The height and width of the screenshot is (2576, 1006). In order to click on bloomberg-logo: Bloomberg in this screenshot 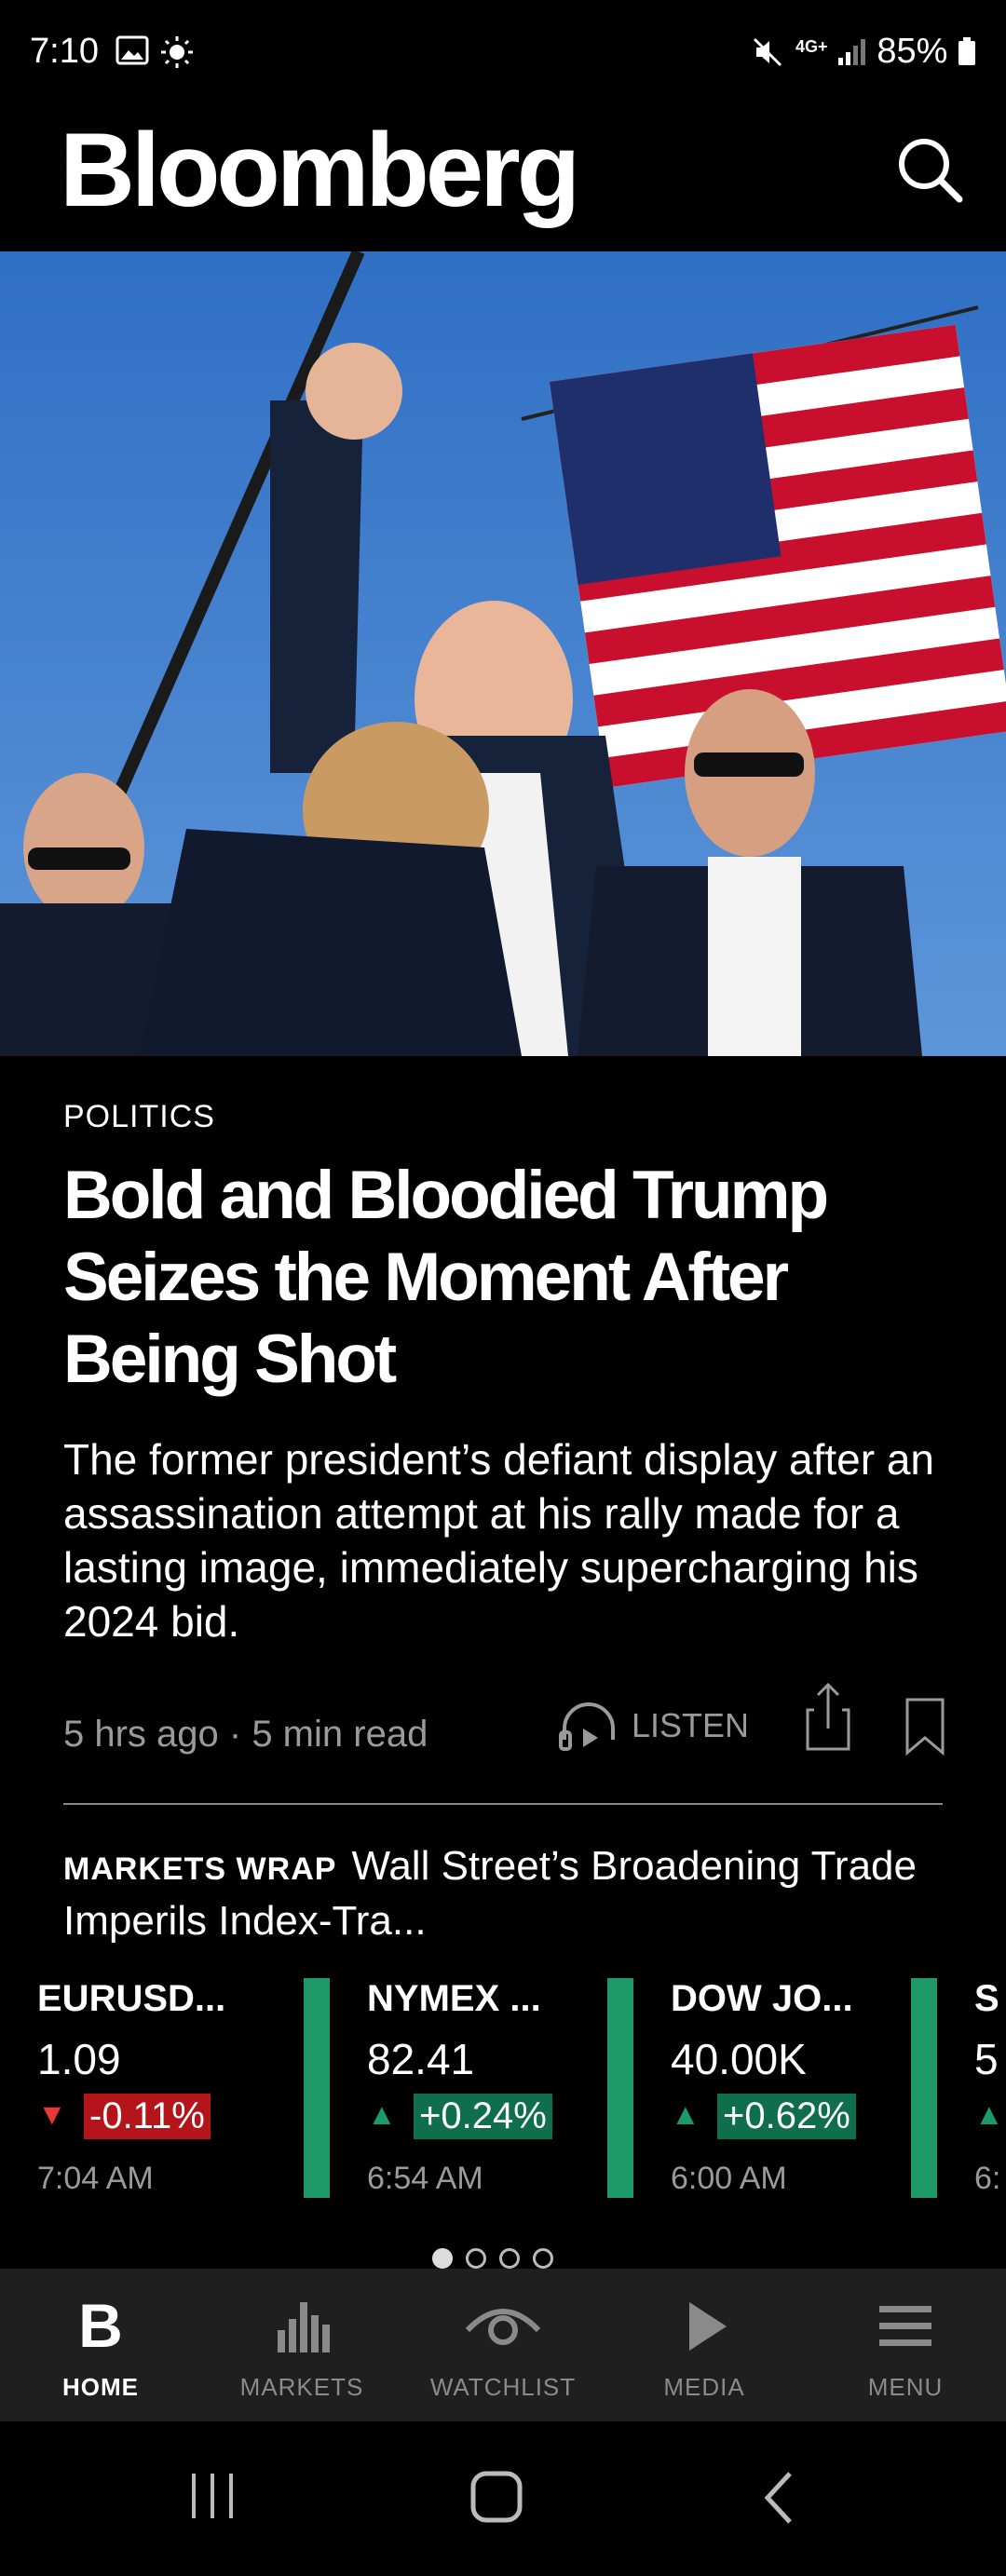, I will do `click(320, 170)`.